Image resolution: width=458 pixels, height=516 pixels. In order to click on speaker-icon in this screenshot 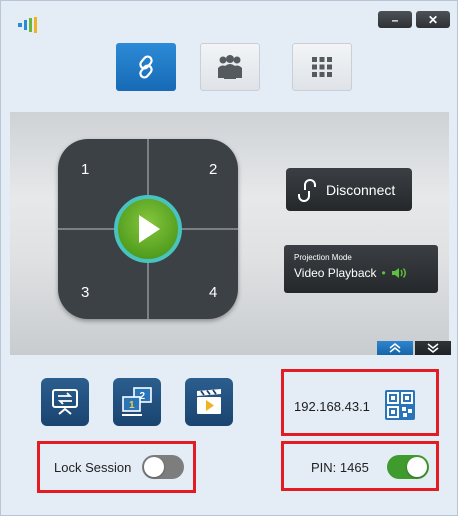, I will do `click(398, 273)`.